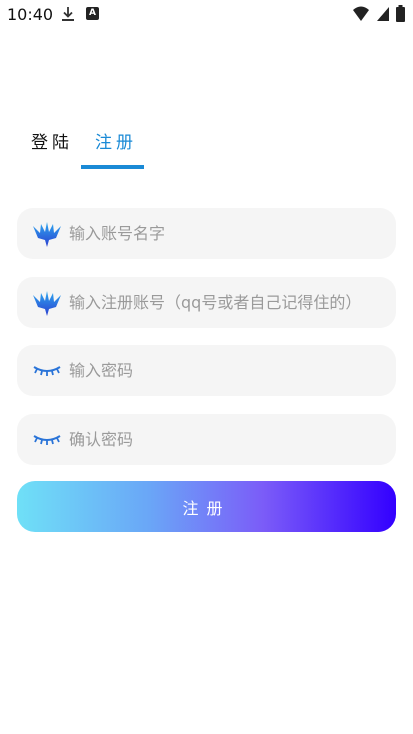 The height and width of the screenshot is (734, 413). I want to click on wifi-icon, so click(361, 13).